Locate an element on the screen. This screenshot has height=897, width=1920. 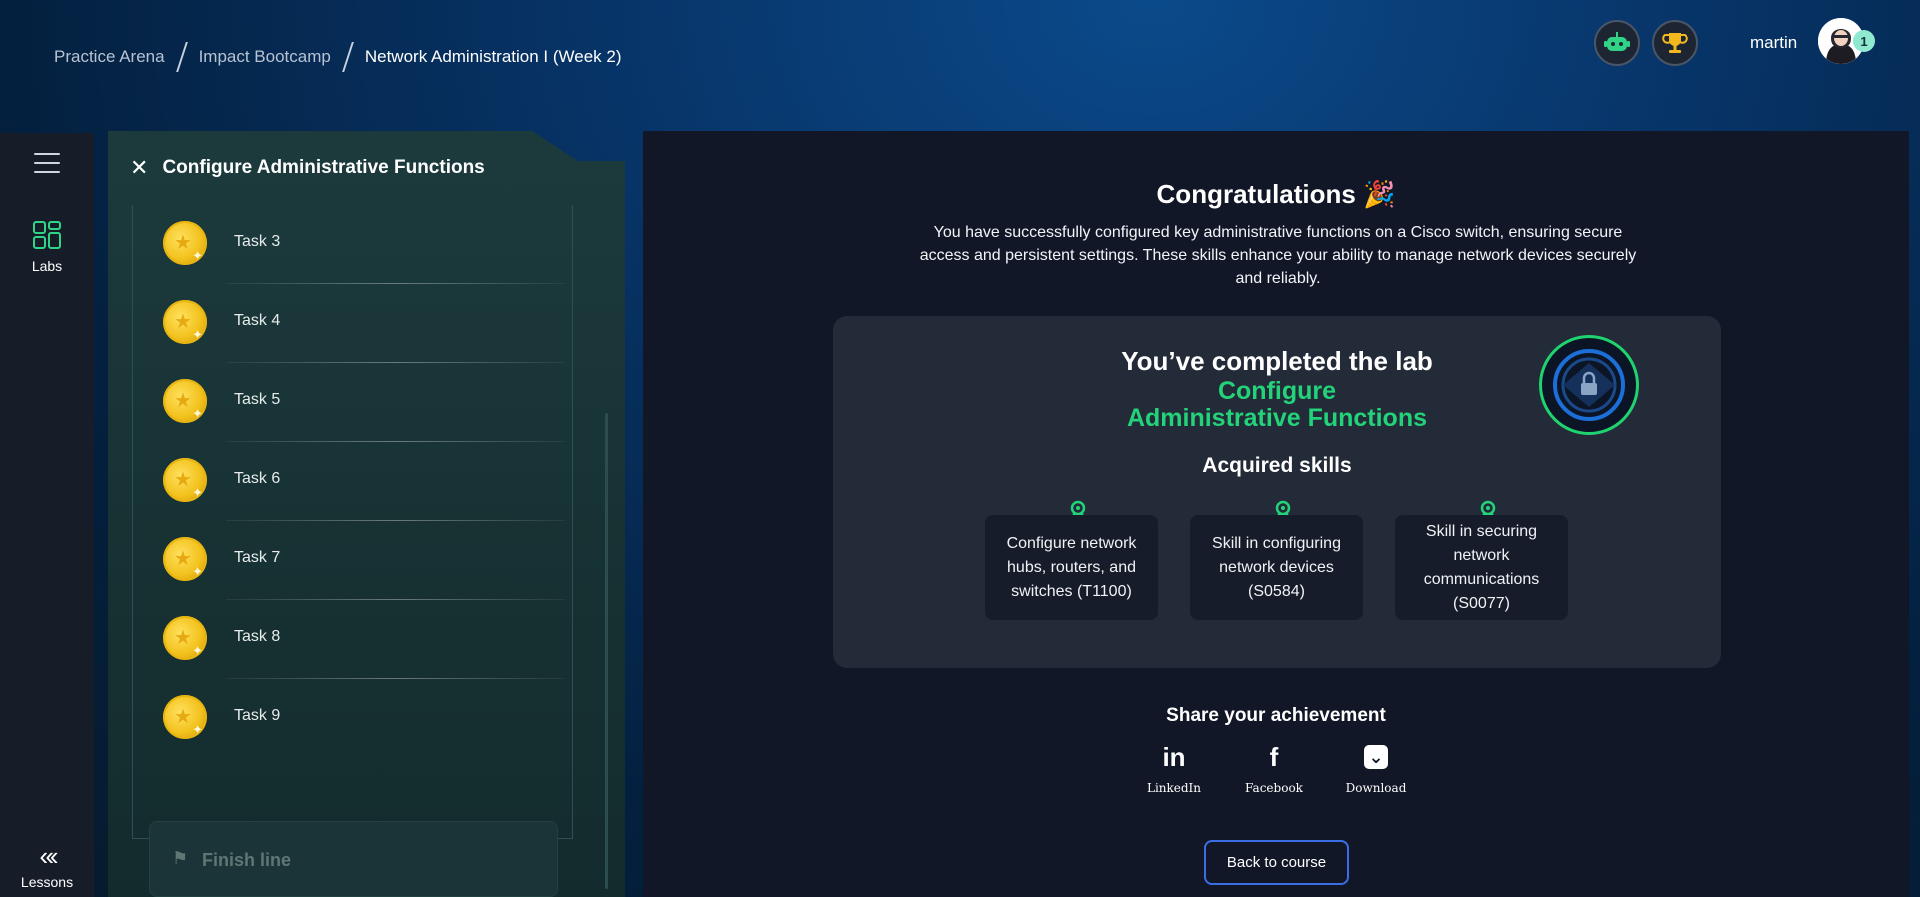
panel-header: ✕ Configure Administrative Functions is located at coordinates (307, 168).